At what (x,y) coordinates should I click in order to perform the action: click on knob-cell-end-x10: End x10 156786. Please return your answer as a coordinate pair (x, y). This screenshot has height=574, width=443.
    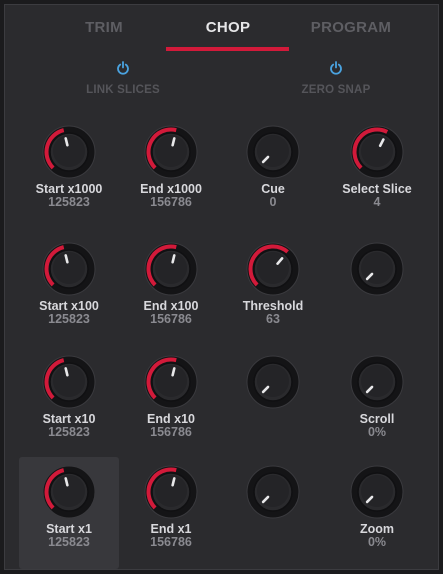
    Looking at the image, I should click on (171, 403).